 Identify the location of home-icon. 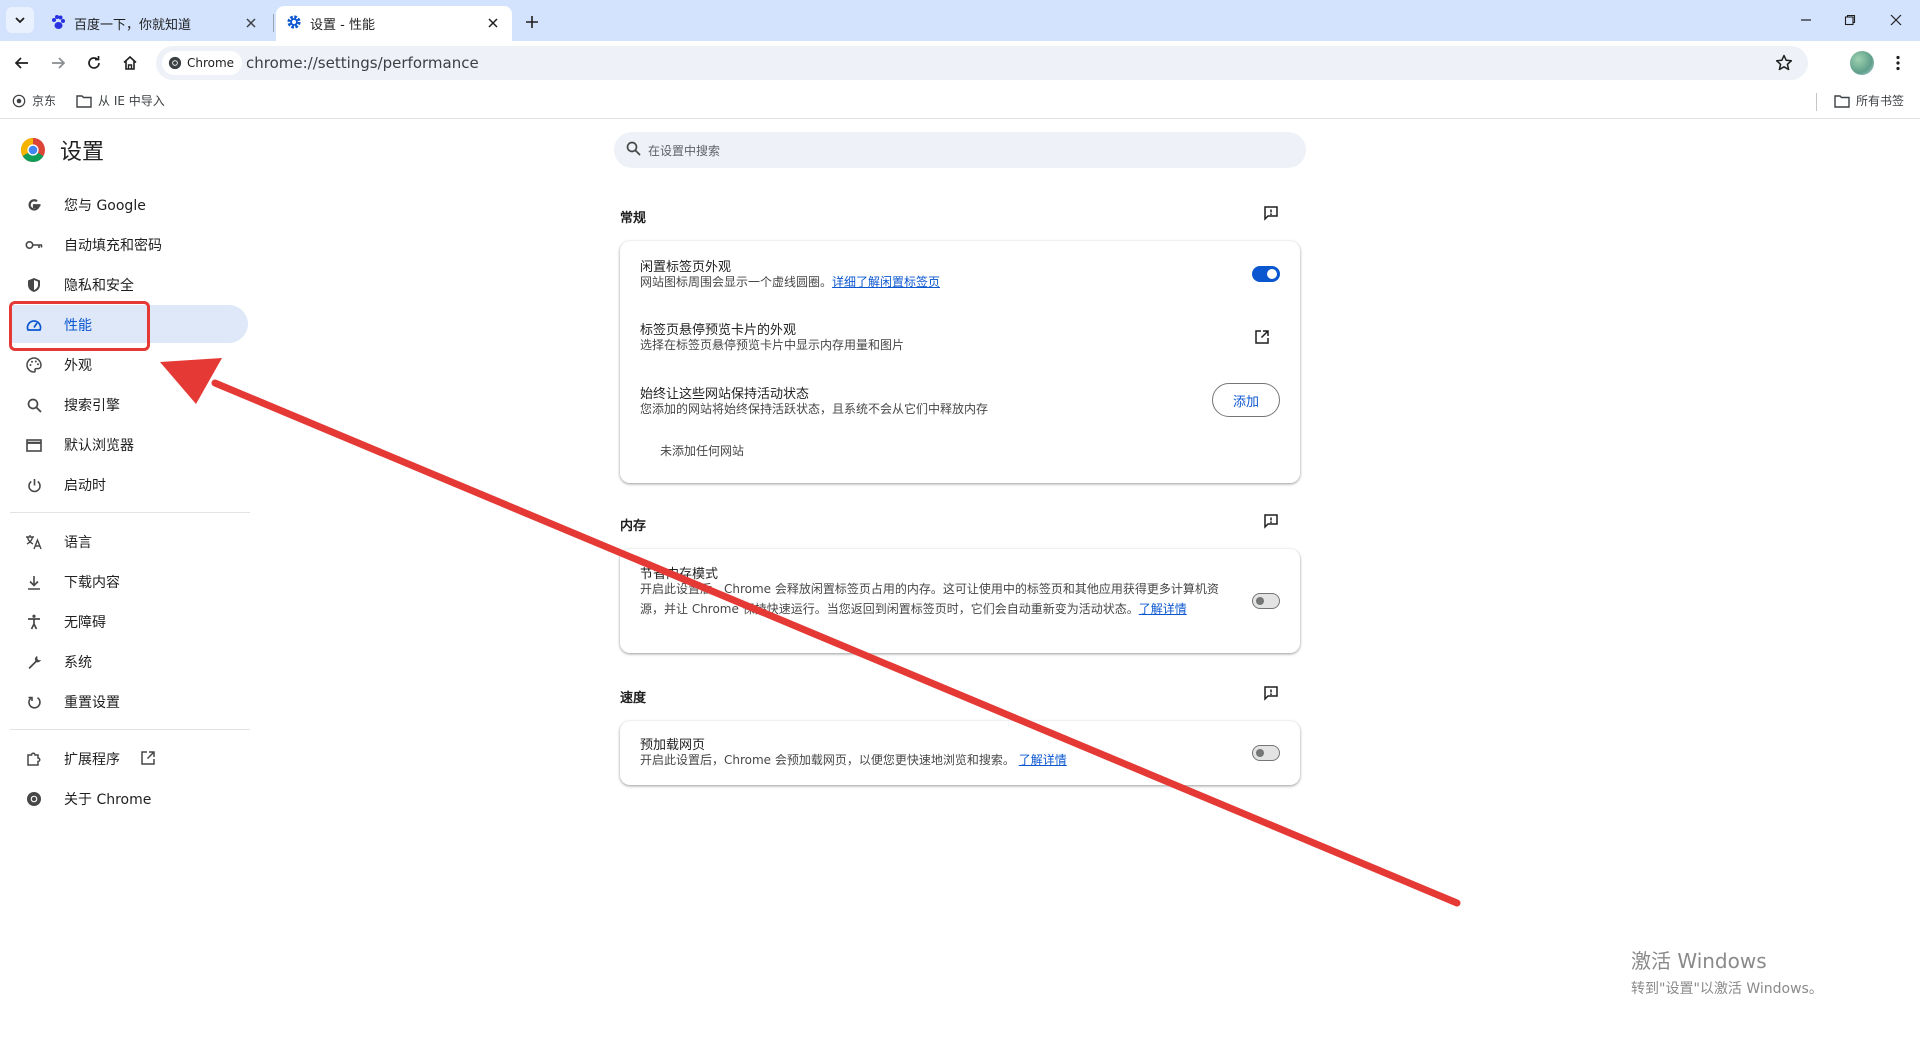
(130, 62).